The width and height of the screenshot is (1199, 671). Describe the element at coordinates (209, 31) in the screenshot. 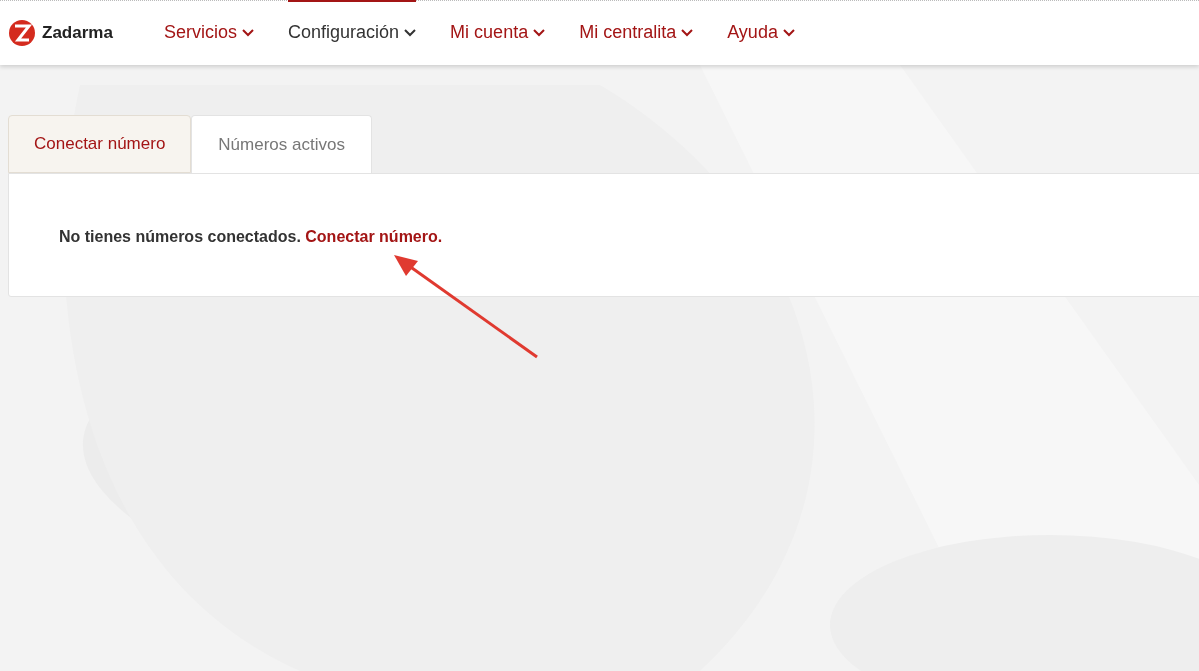

I see `nav-menu: Servicios` at that location.